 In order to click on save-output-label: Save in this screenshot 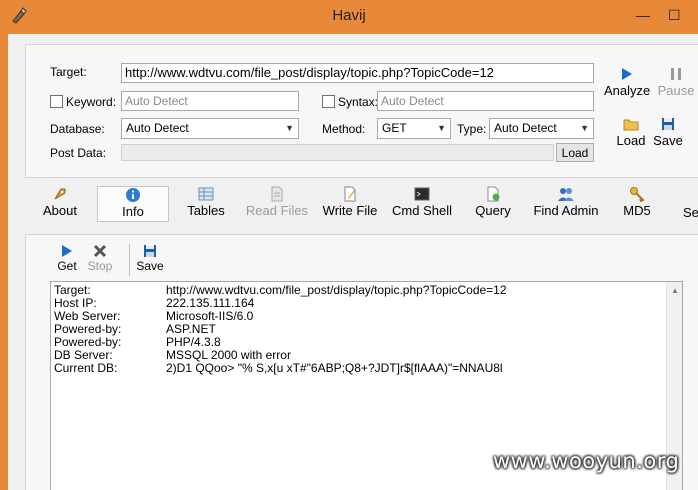, I will do `click(150, 266)`.